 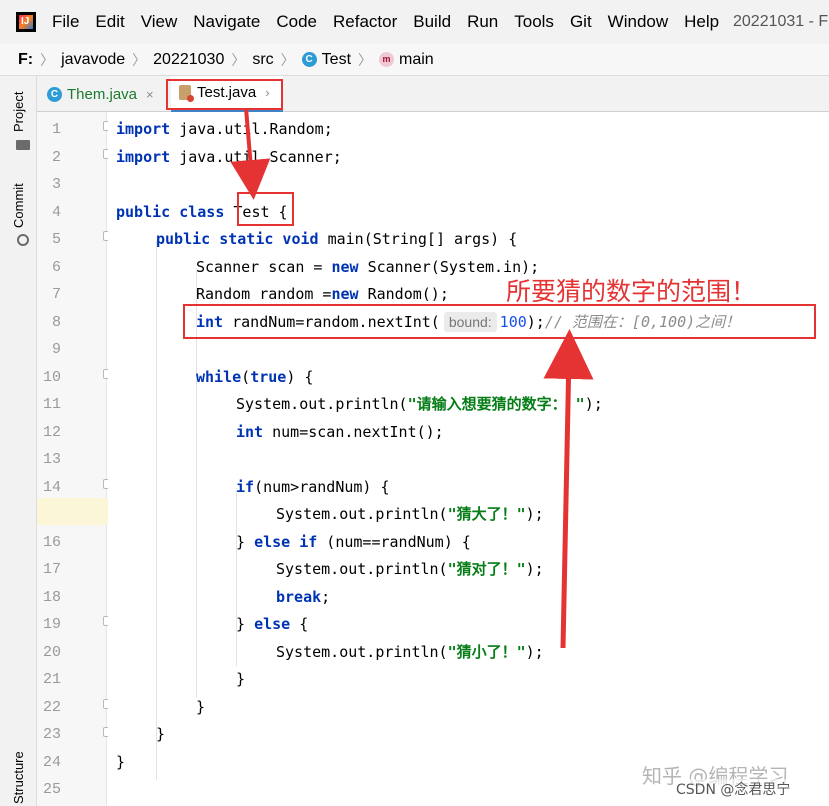 What do you see at coordinates (56, 294) in the screenshot?
I see `line-number: 7` at bounding box center [56, 294].